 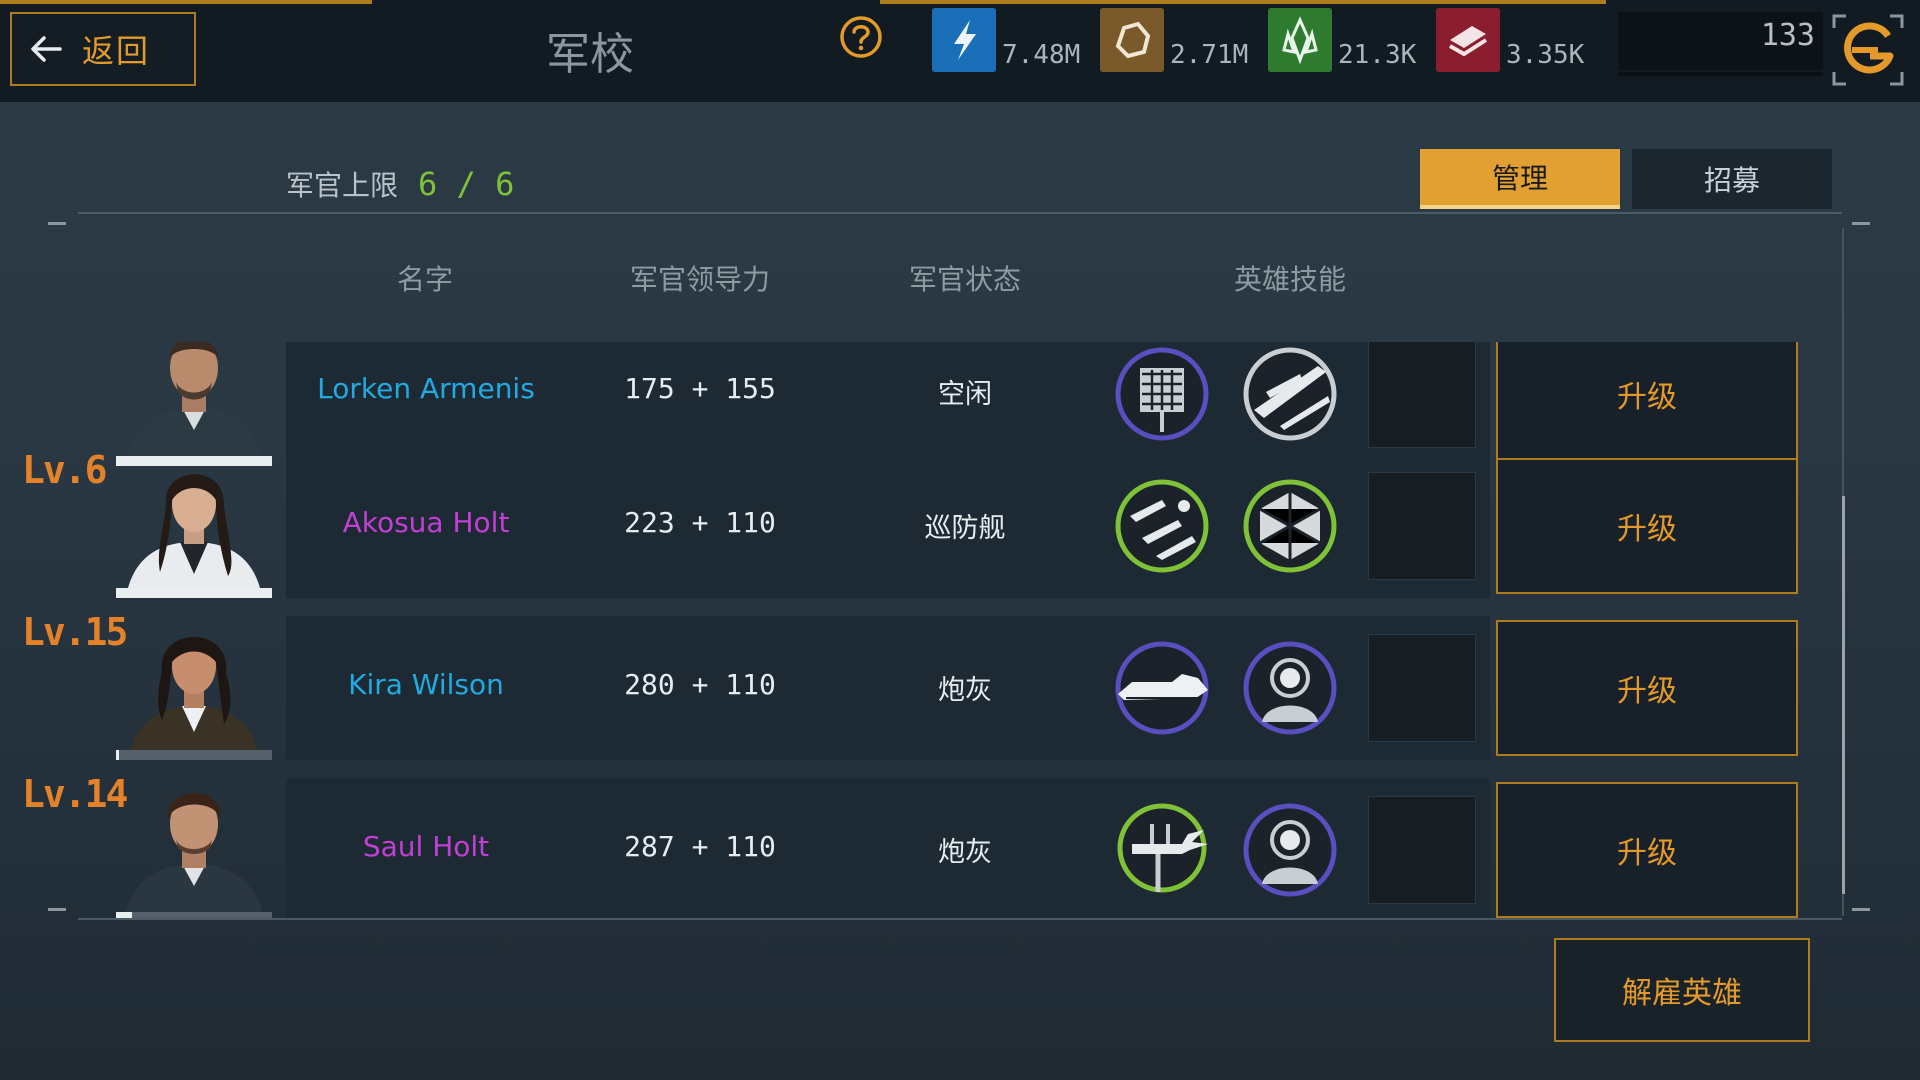 I want to click on officer-name: Akosua Holt, so click(x=426, y=522).